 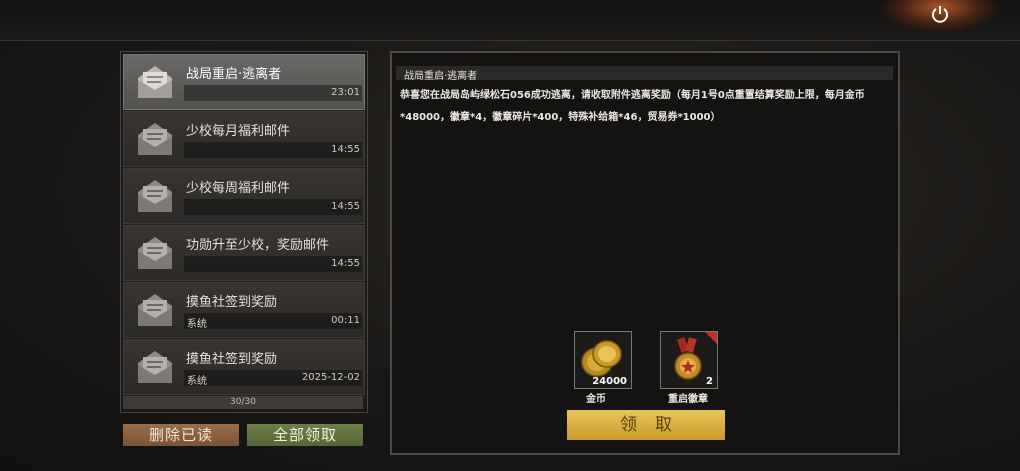 What do you see at coordinates (646, 425) in the screenshot?
I see `claim-button: 领取` at bounding box center [646, 425].